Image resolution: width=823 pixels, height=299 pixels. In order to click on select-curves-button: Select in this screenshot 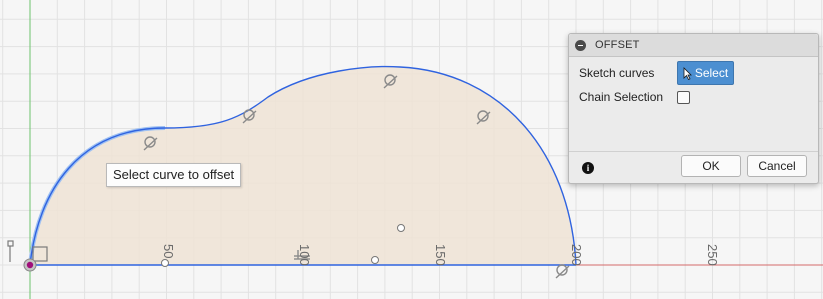, I will do `click(705, 73)`.